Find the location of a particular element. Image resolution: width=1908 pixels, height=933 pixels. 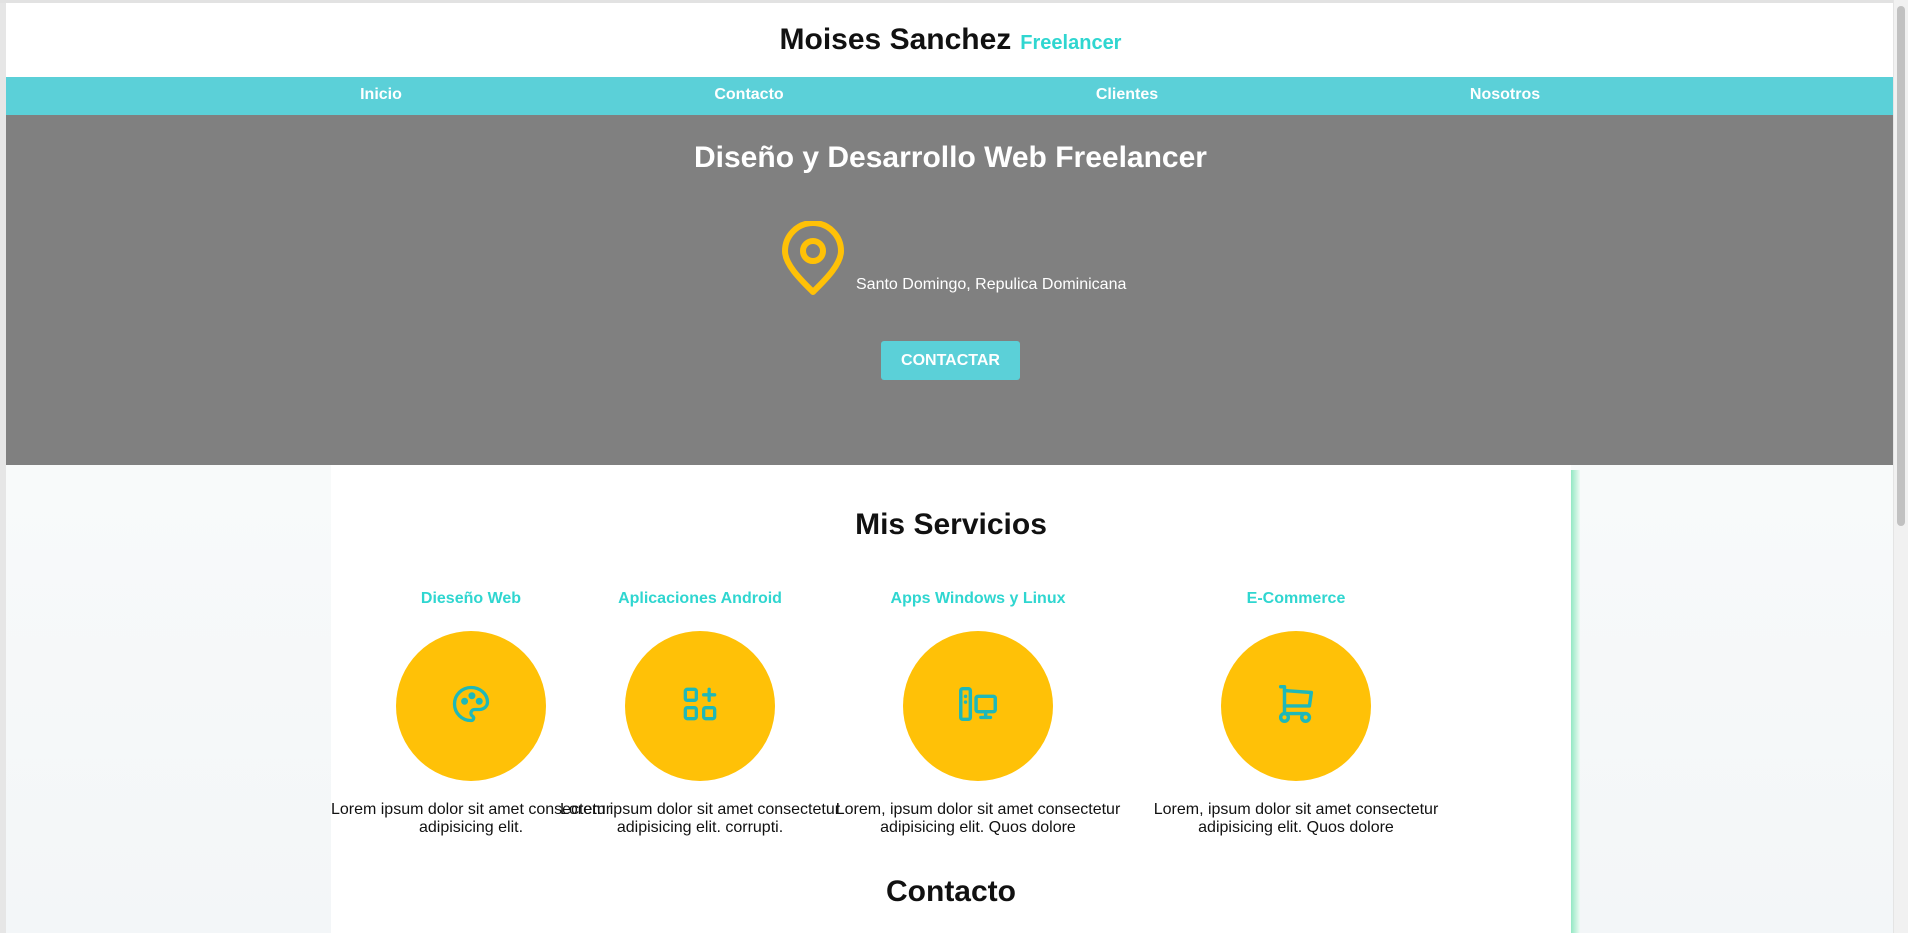

site-subtitle: Freelancer is located at coordinates (1071, 42).